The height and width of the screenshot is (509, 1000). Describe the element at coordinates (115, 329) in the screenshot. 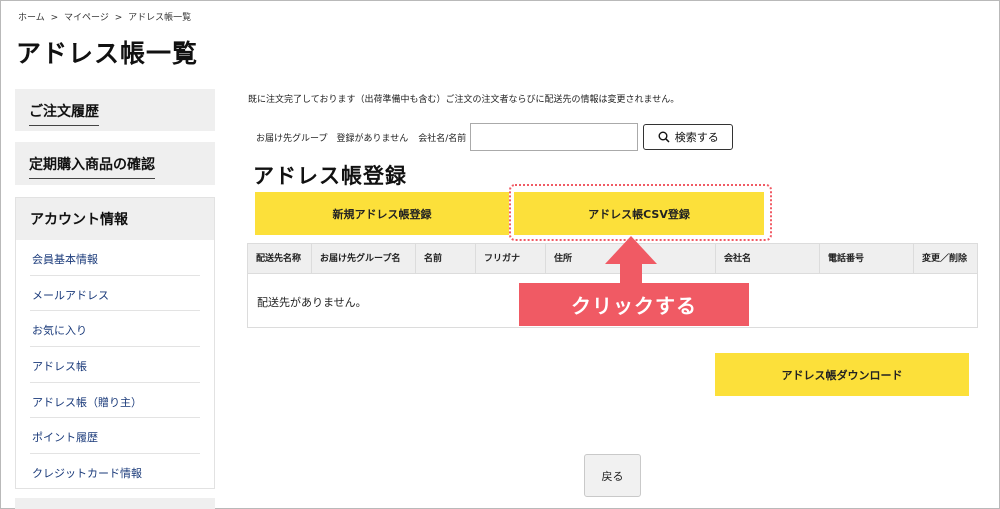

I see `sidebar-item-favorites: お気に入り` at that location.